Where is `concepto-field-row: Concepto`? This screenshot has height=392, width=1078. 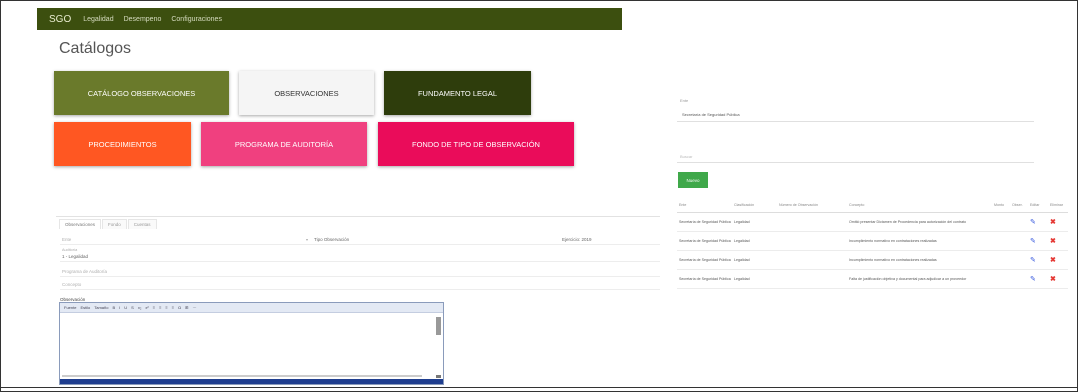
concepto-field-row: Concepto is located at coordinates (360, 285).